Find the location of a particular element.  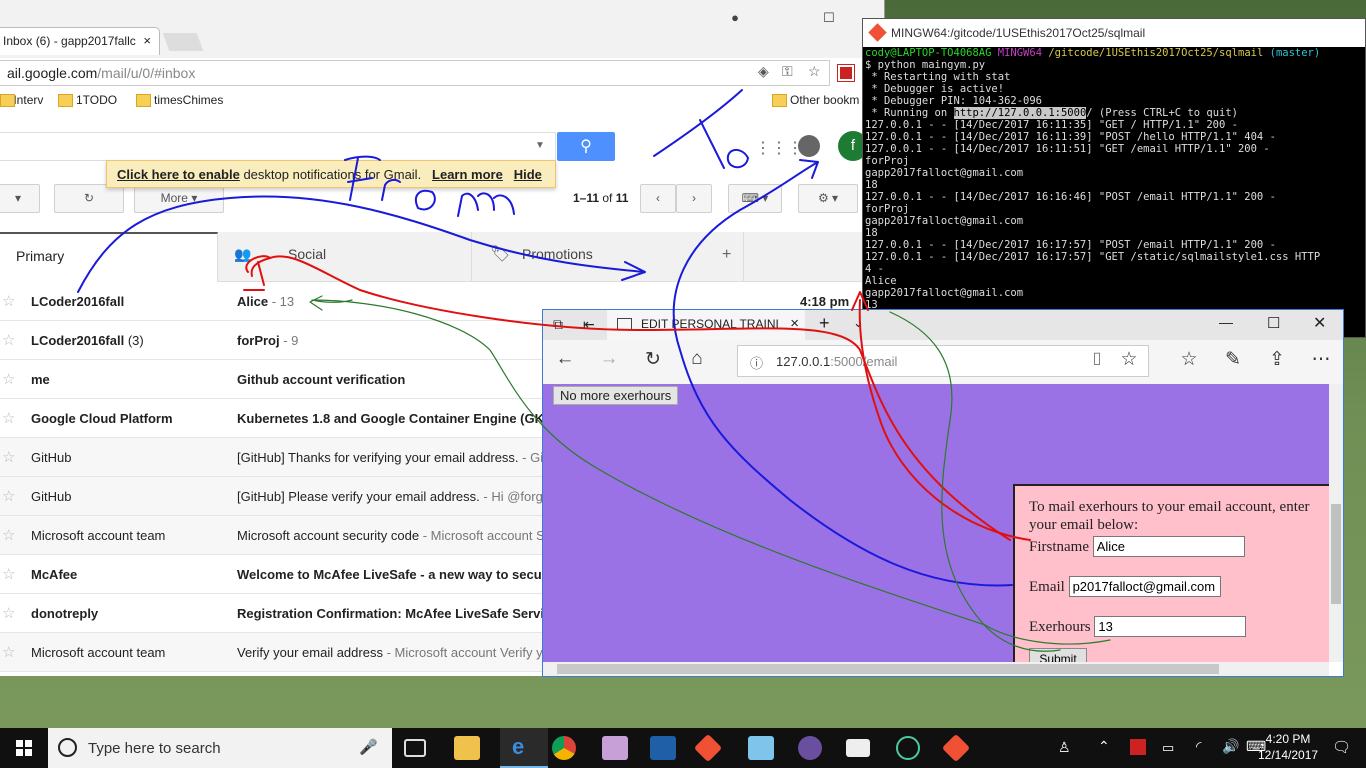

notifications-icon is located at coordinates (809, 146).